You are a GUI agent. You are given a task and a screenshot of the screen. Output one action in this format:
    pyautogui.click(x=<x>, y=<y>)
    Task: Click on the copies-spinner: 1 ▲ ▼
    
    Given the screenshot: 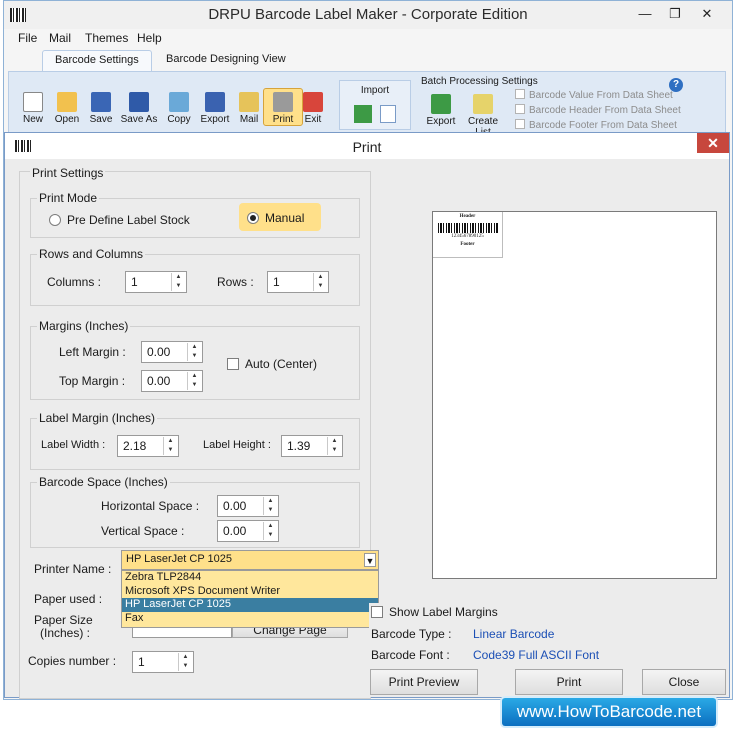 What is the action you would take?
    pyautogui.click(x=163, y=662)
    